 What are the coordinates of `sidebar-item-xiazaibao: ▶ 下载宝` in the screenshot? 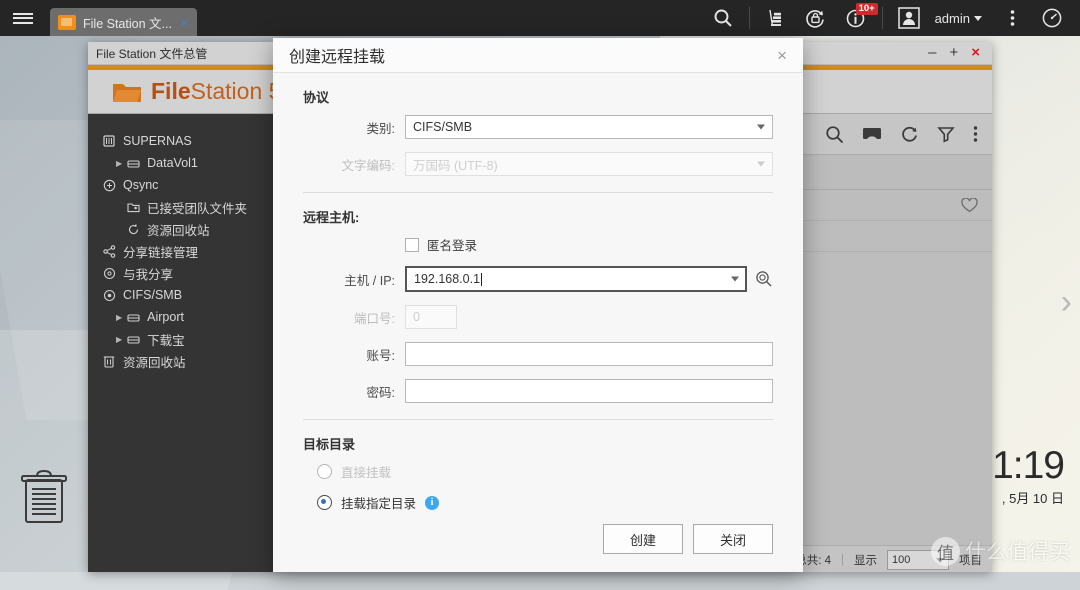 It's located at (180, 339).